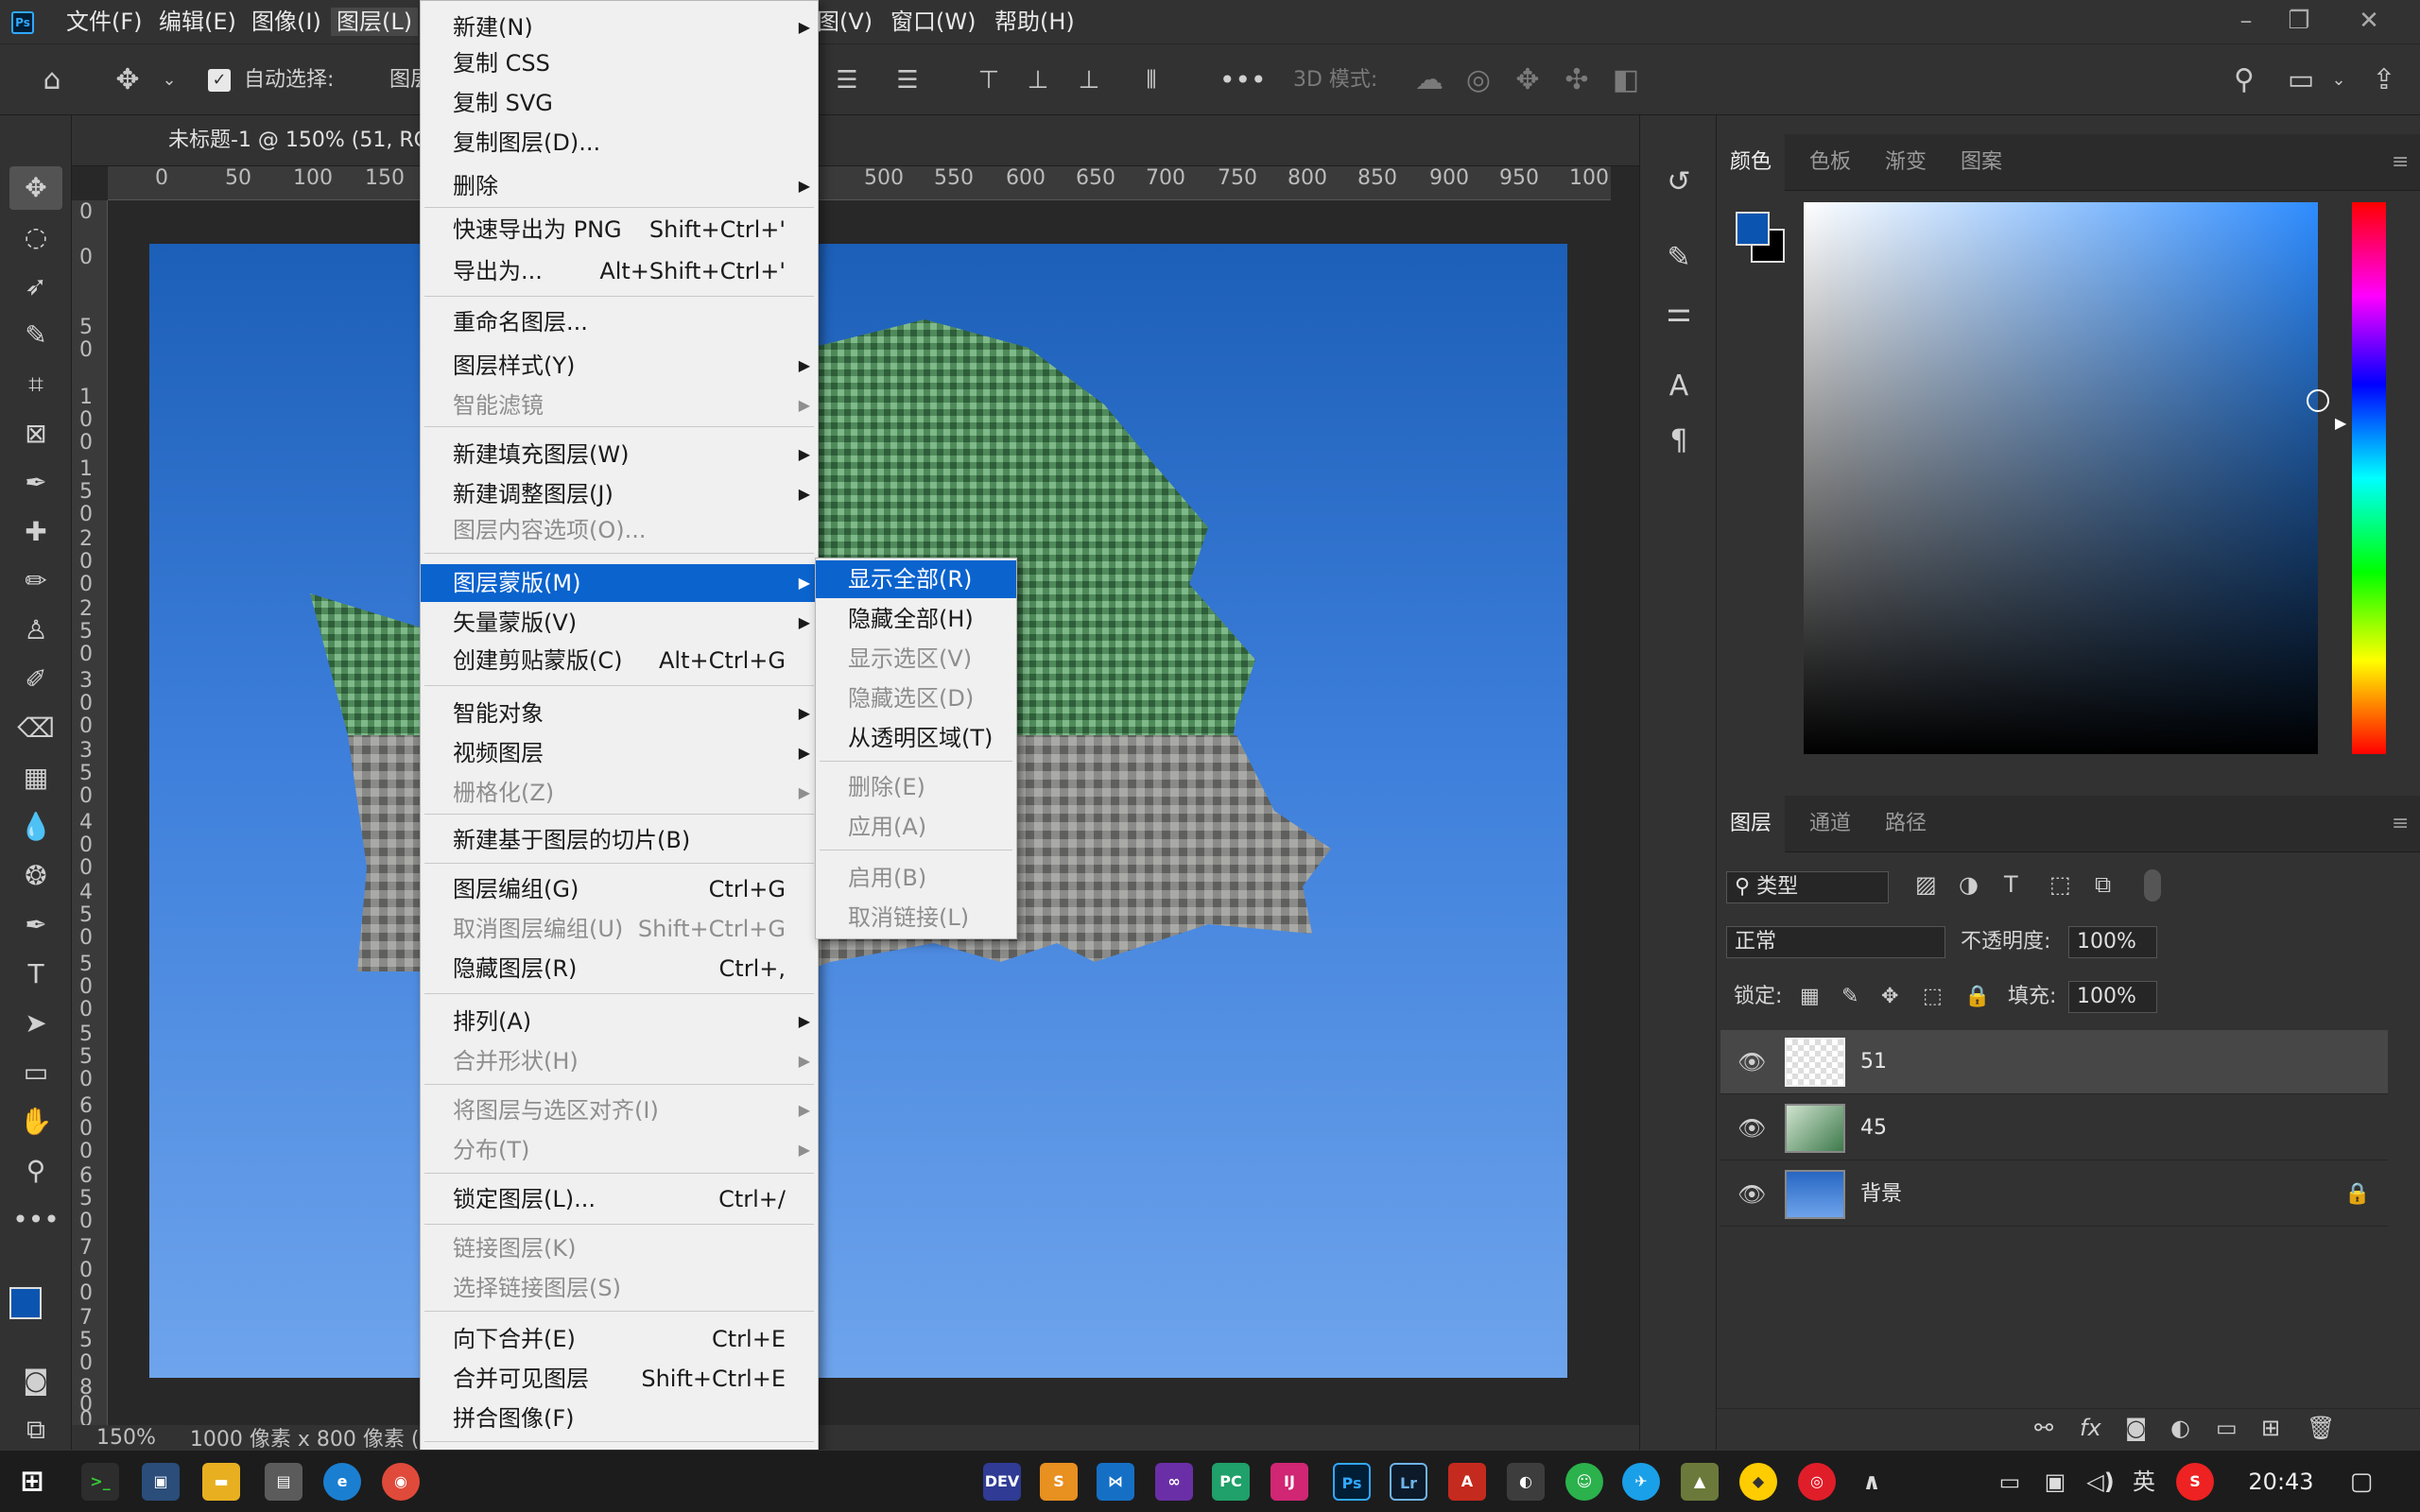 Image resolution: width=2420 pixels, height=1512 pixels. Describe the element at coordinates (35, 433) in the screenshot. I see `frame-tool-icon: ⊠` at that location.